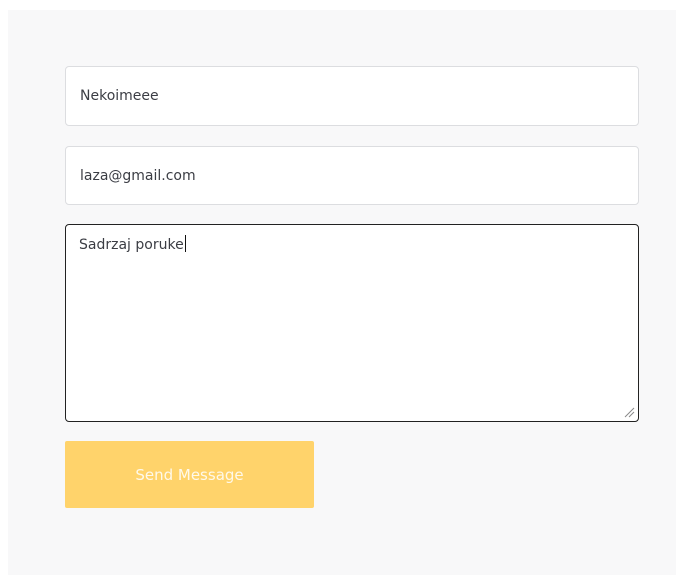 This screenshot has height=575, width=684. Describe the element at coordinates (189, 474) in the screenshot. I see `send-message-button: Send Message` at that location.